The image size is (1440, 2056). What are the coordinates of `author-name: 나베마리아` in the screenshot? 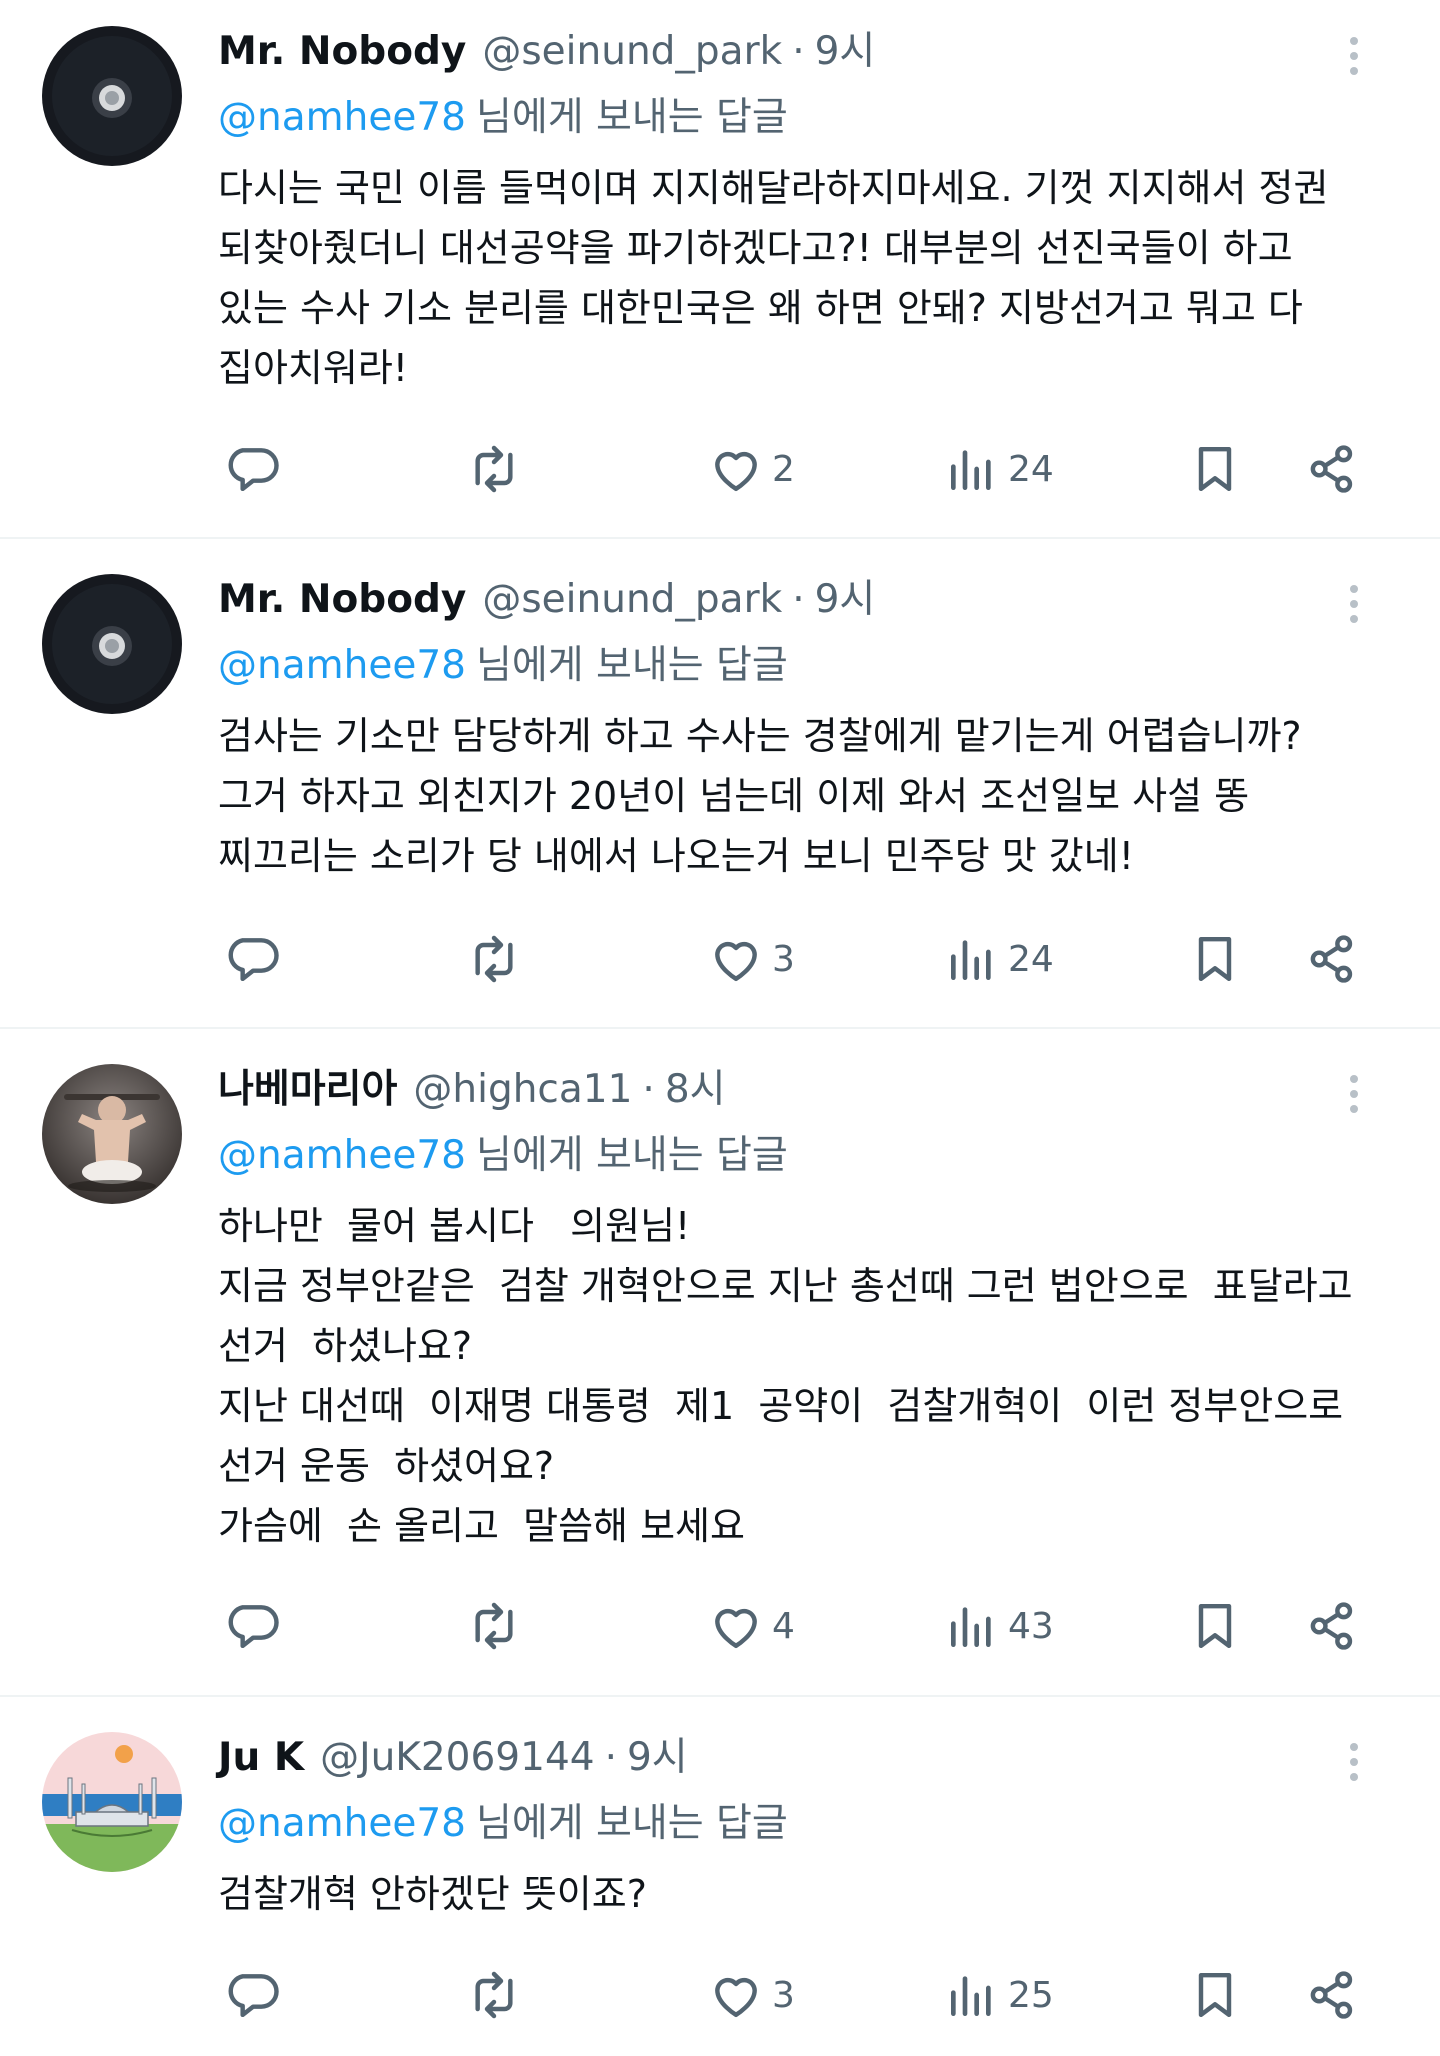 It's located at (307, 1090).